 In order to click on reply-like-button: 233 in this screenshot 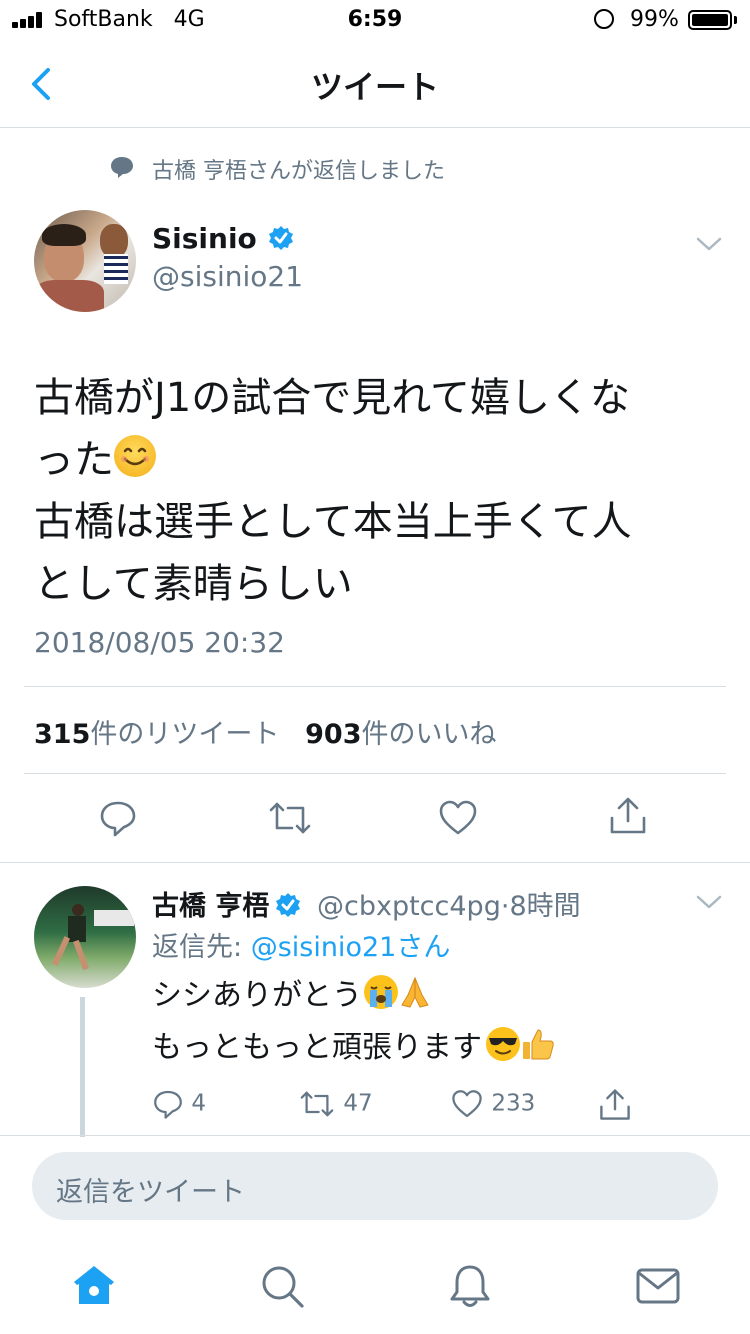, I will do `click(492, 1106)`.